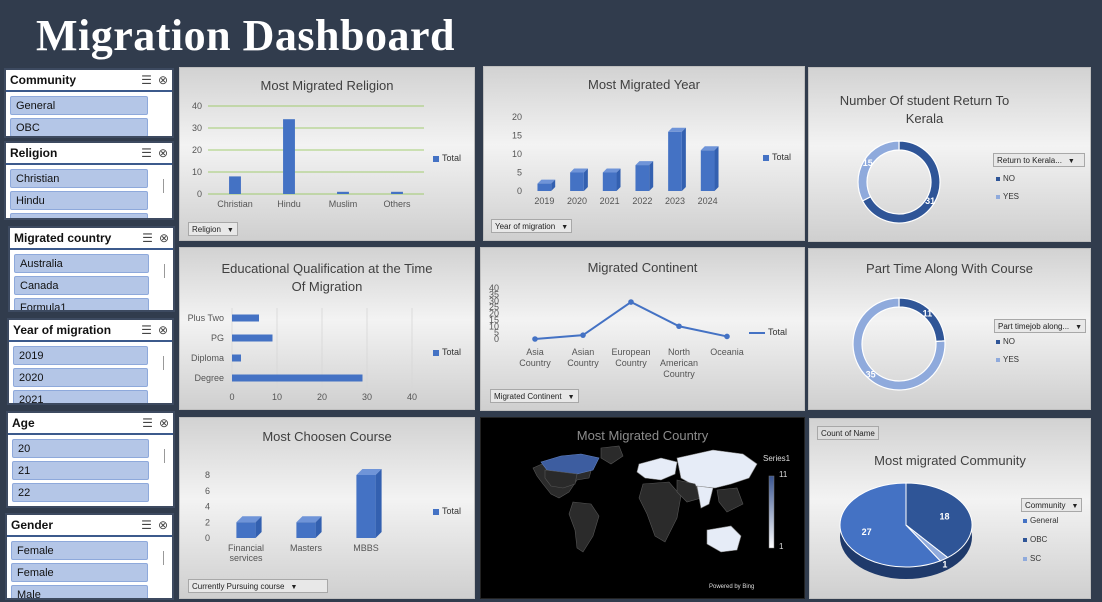 Image resolution: width=1102 pixels, height=602 pixels. I want to click on donut-slice, so click(878, 171).